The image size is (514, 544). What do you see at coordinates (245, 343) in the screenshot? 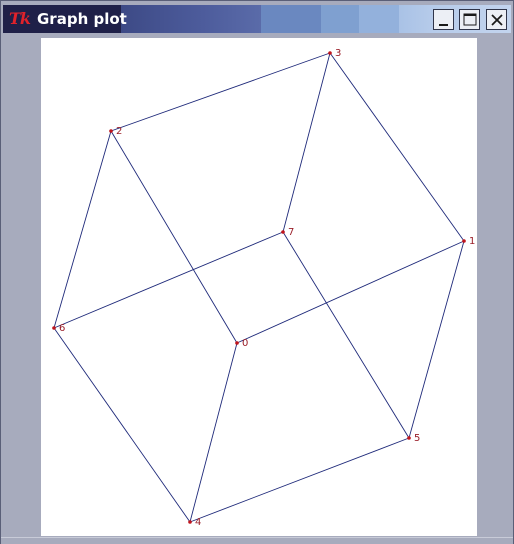
I see `graph-node-label-0: 0` at bounding box center [245, 343].